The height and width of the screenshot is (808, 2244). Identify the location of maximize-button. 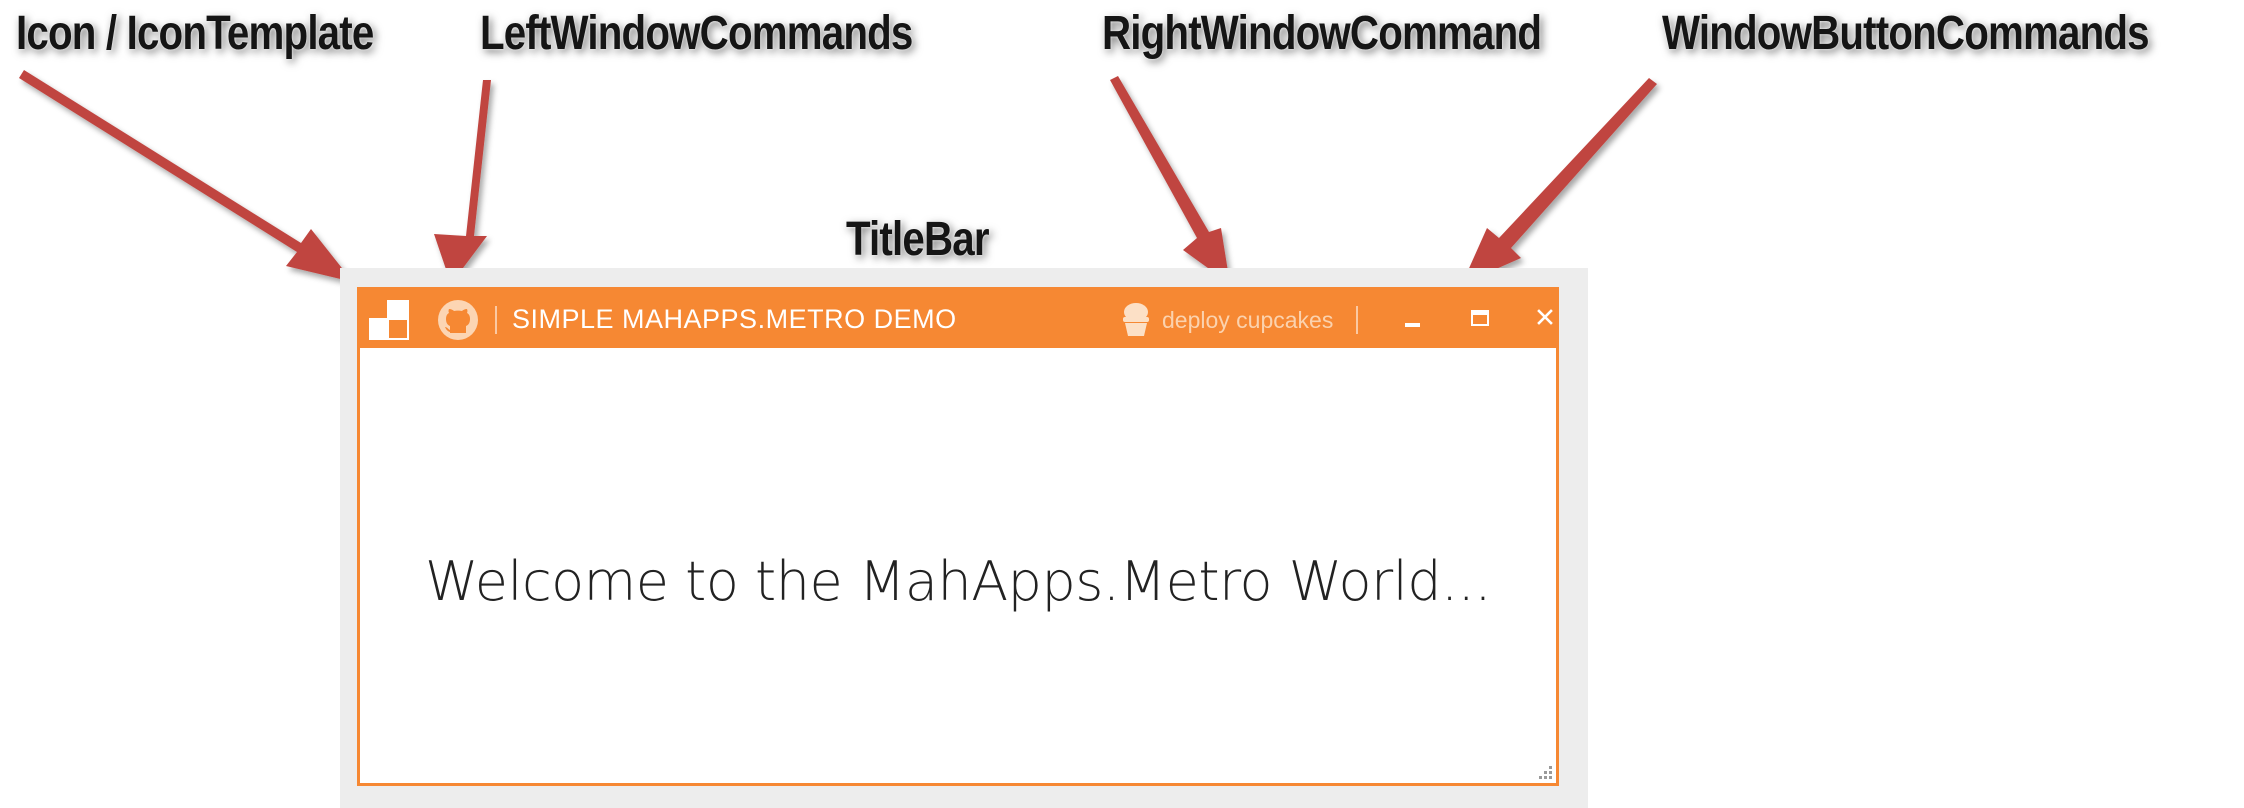
(1479, 319).